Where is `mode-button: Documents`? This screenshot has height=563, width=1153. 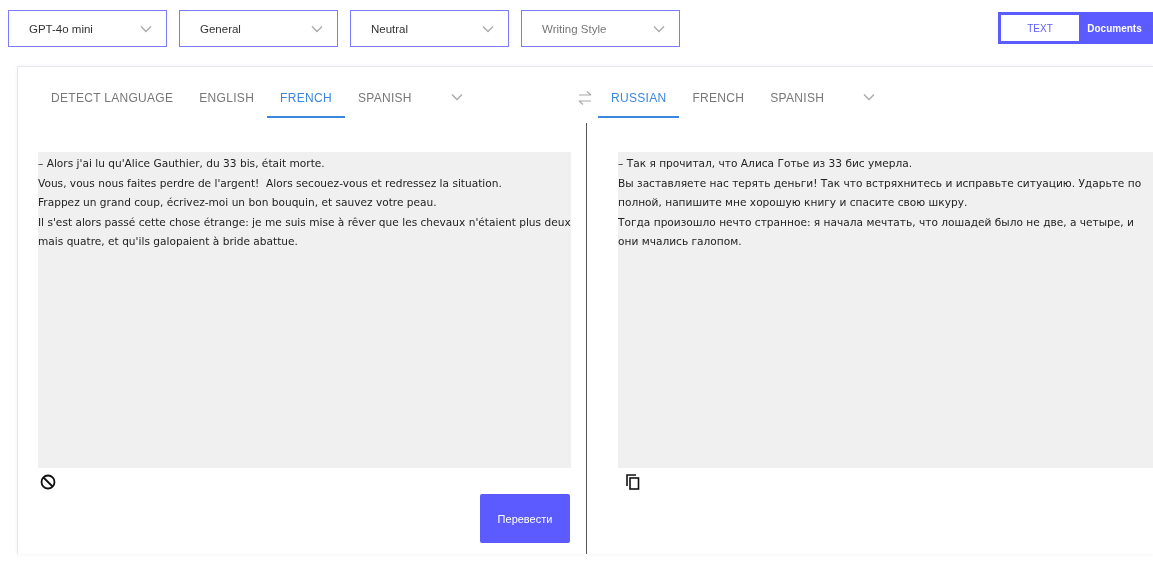
mode-button: Documents is located at coordinates (1114, 28).